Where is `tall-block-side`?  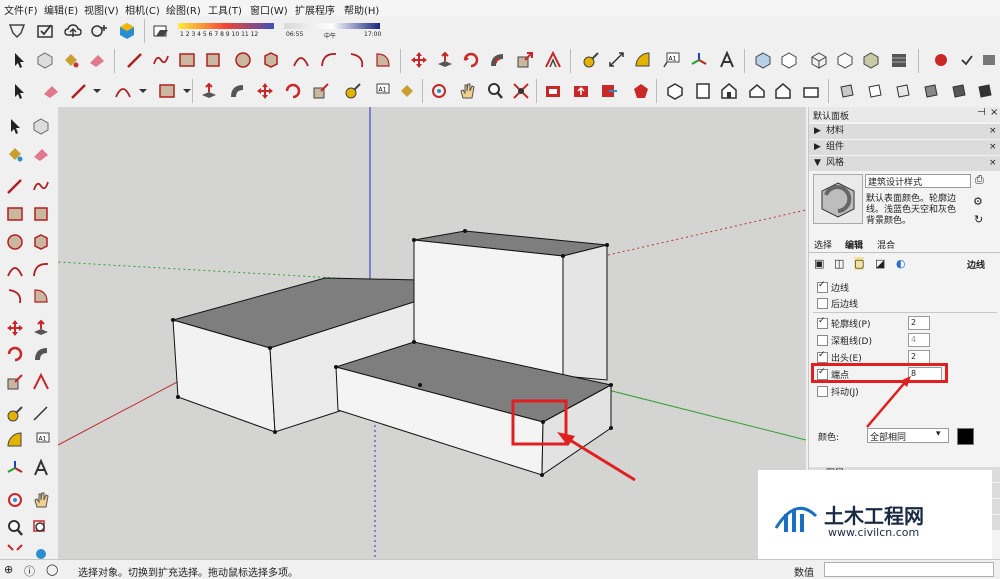
tall-block-side is located at coordinates (585, 312).